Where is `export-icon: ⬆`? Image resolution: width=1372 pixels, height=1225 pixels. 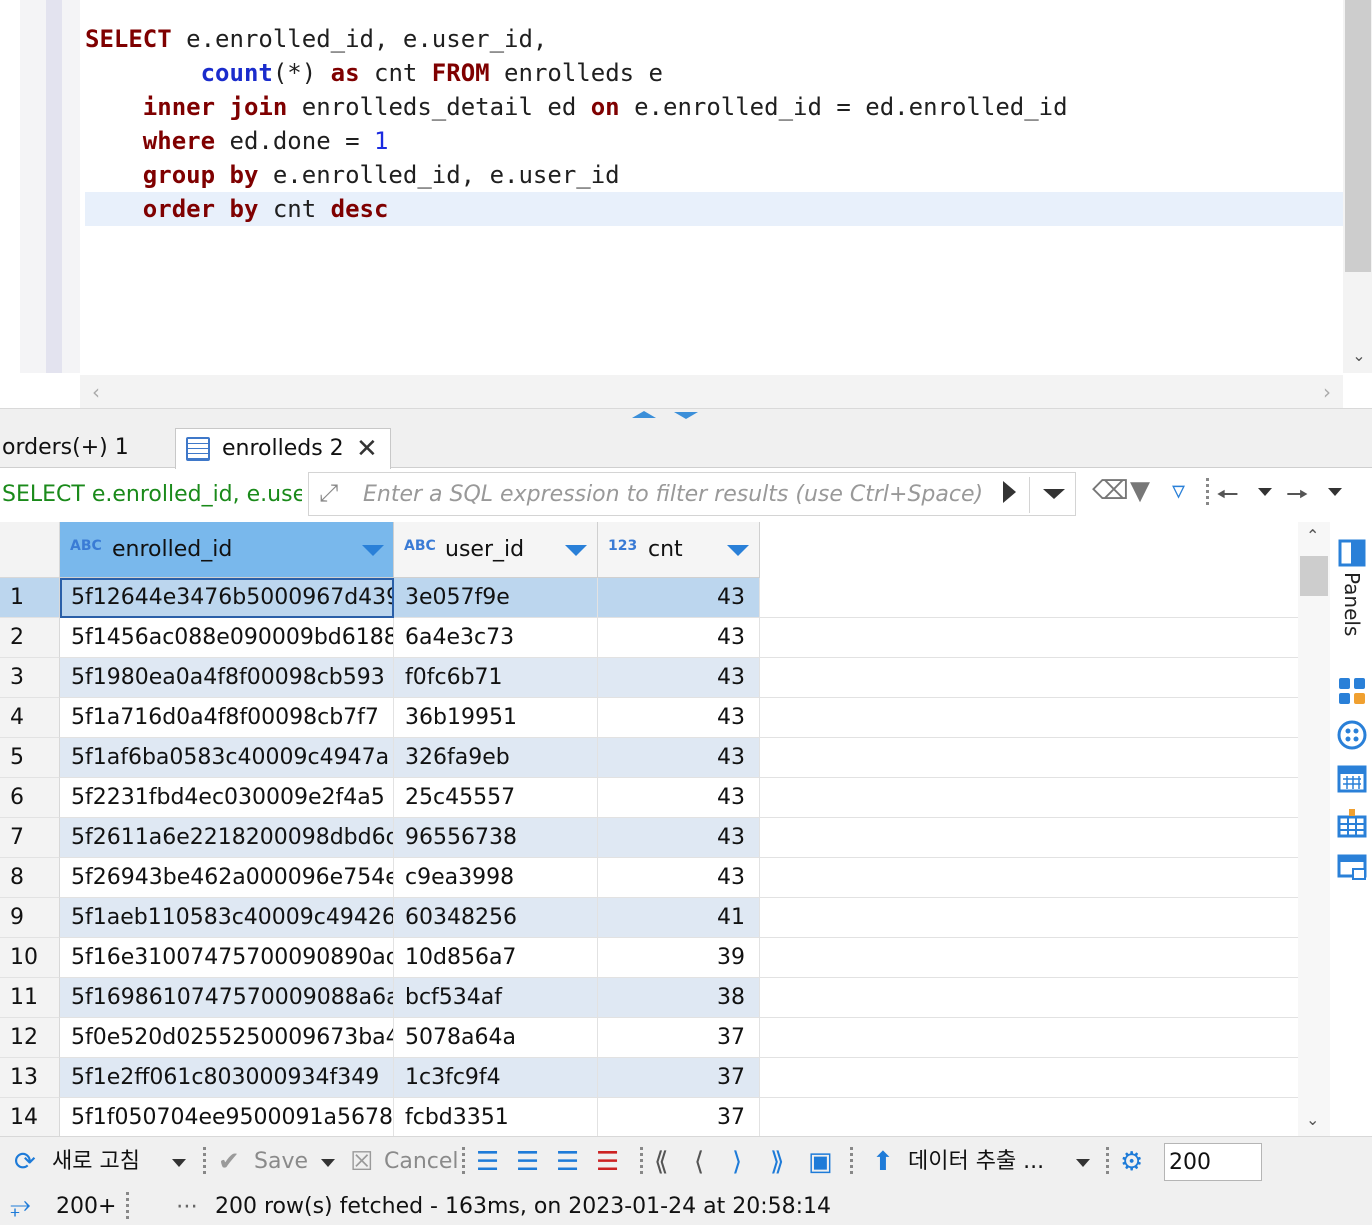
export-icon: ⬆ is located at coordinates (883, 1162).